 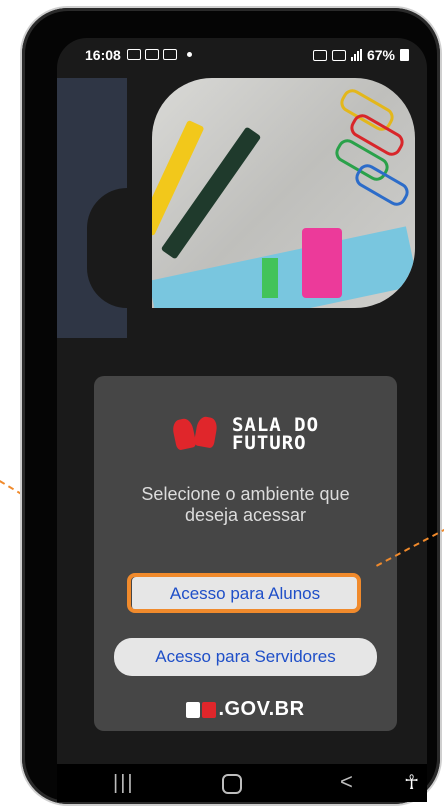 What do you see at coordinates (103, 55) in the screenshot?
I see `status-time: 16:08` at bounding box center [103, 55].